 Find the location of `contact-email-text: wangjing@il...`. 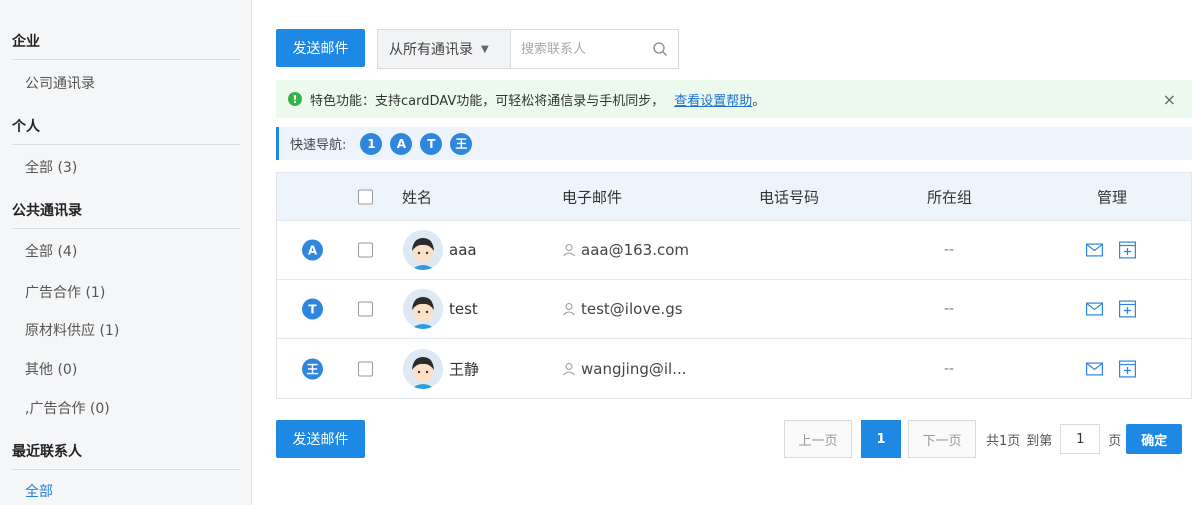

contact-email-text: wangjing@il... is located at coordinates (634, 368).